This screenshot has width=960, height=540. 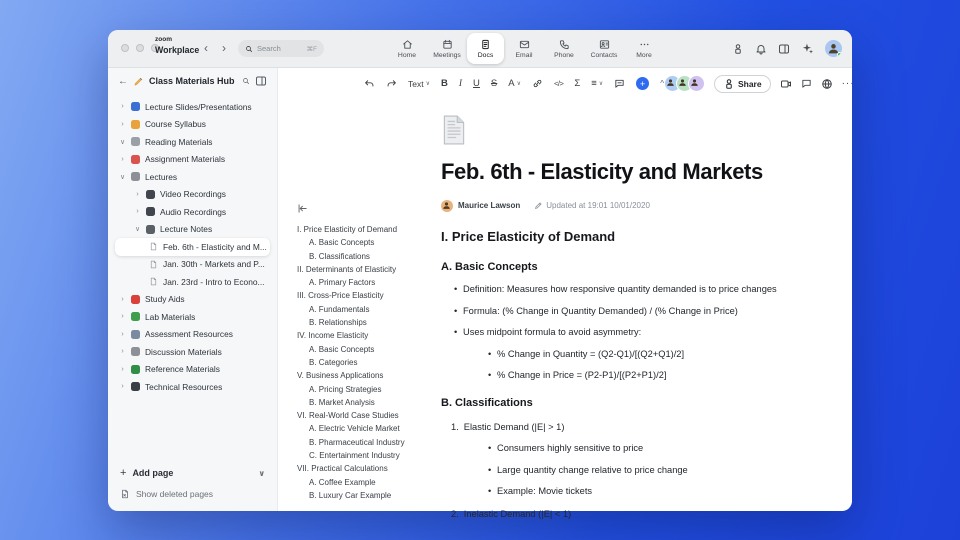 I want to click on redo-button, so click(x=391, y=83).